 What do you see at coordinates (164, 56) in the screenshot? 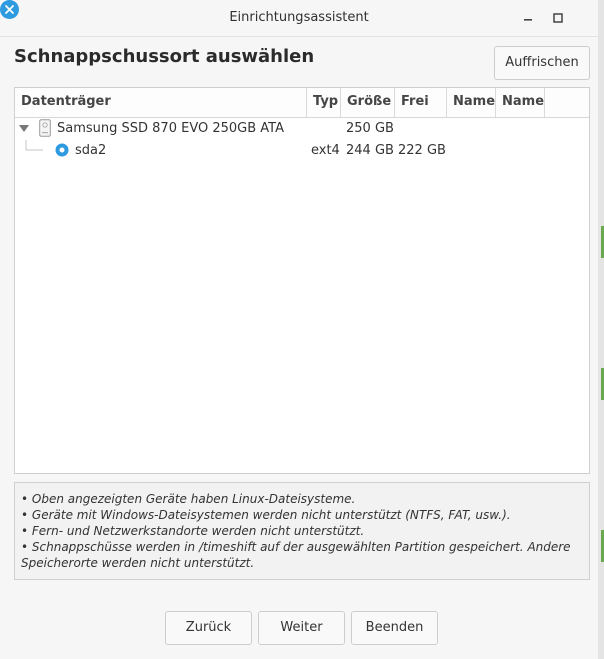
I see `page-title: Schnappschussort auswählen` at bounding box center [164, 56].